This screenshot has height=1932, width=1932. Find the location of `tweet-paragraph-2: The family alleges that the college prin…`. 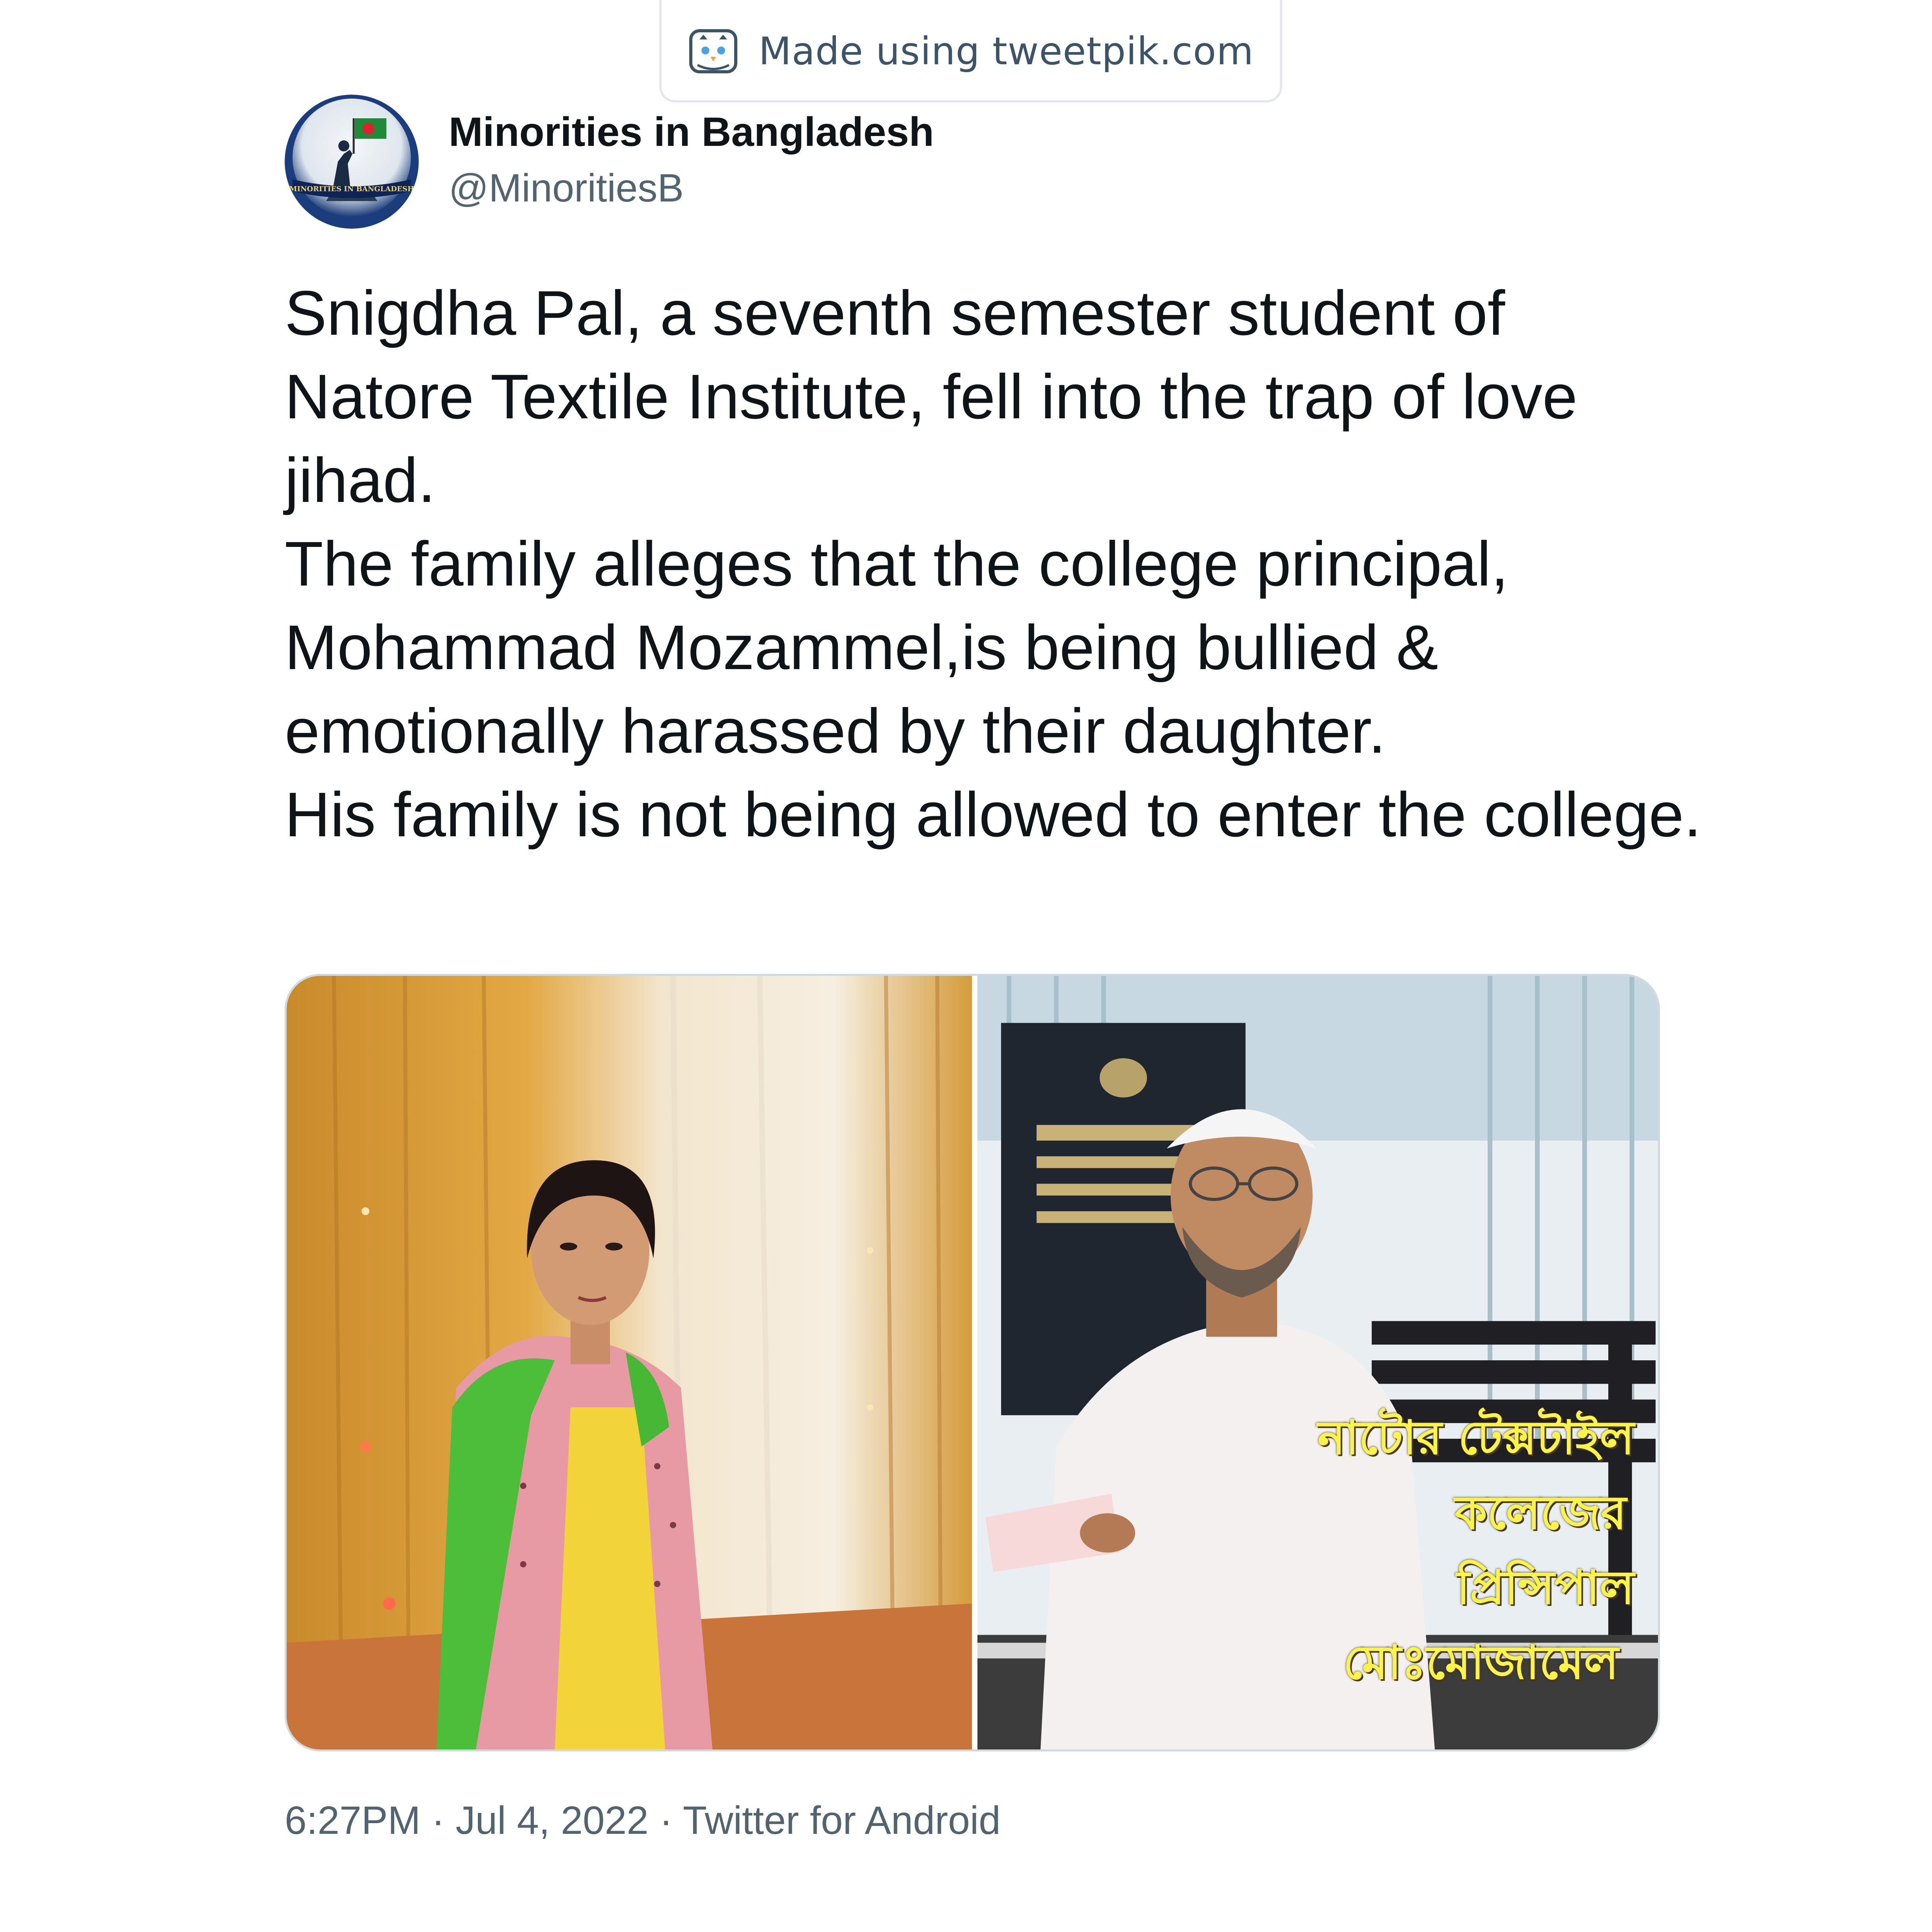

tweet-paragraph-2: The family alleges that the college prin… is located at coordinates (897, 647).